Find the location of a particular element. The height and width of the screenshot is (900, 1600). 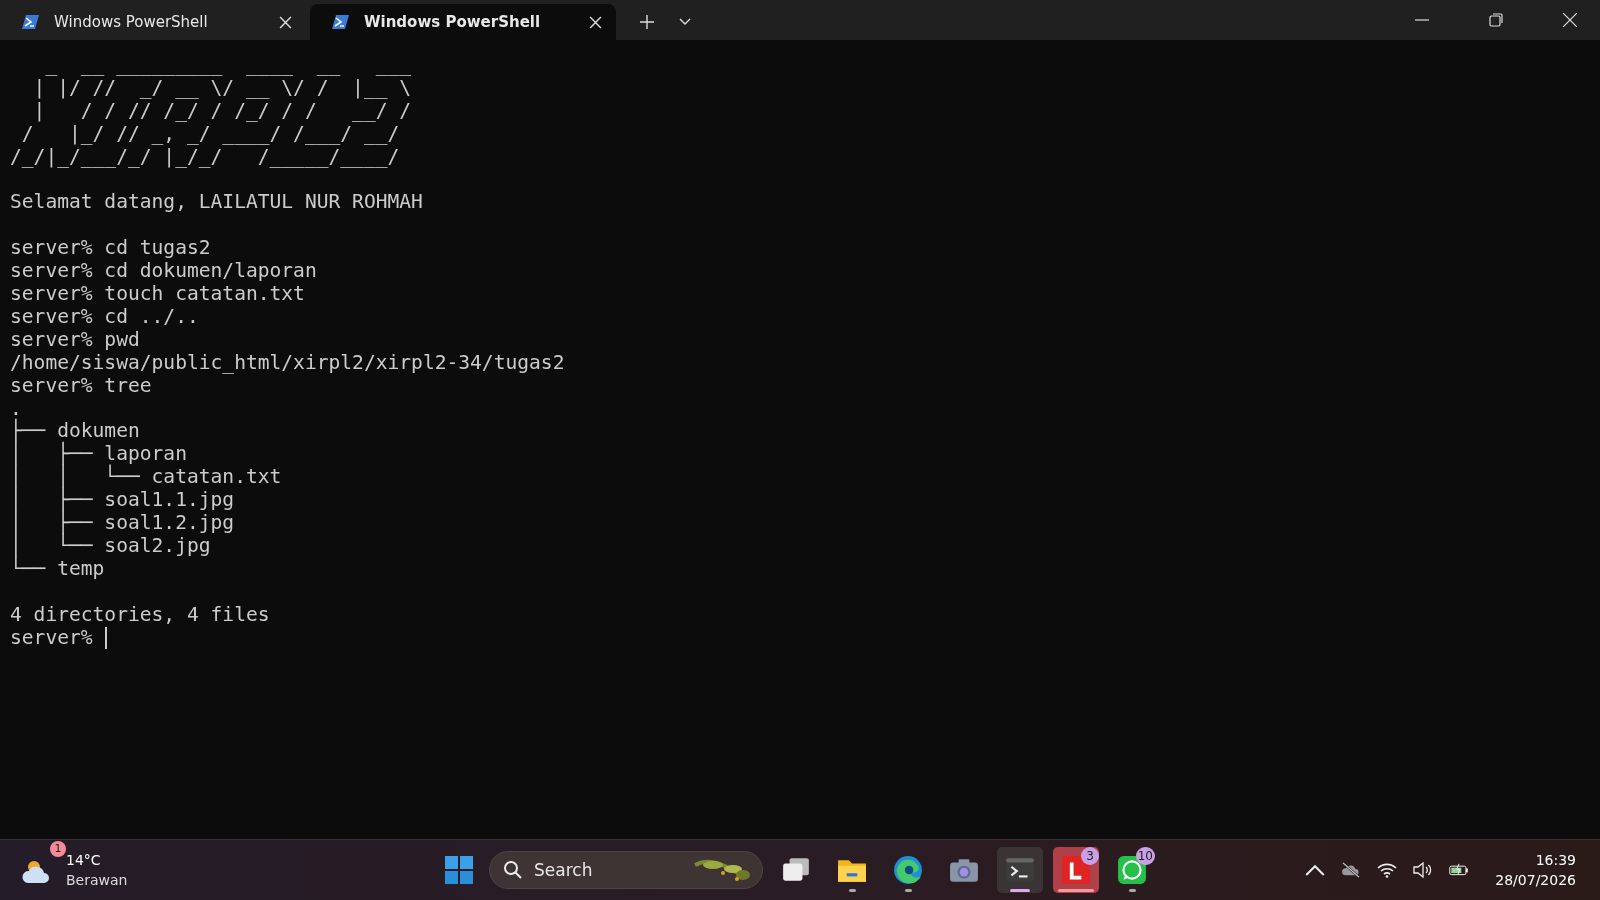

weather-condition: Berawan is located at coordinates (97, 880).